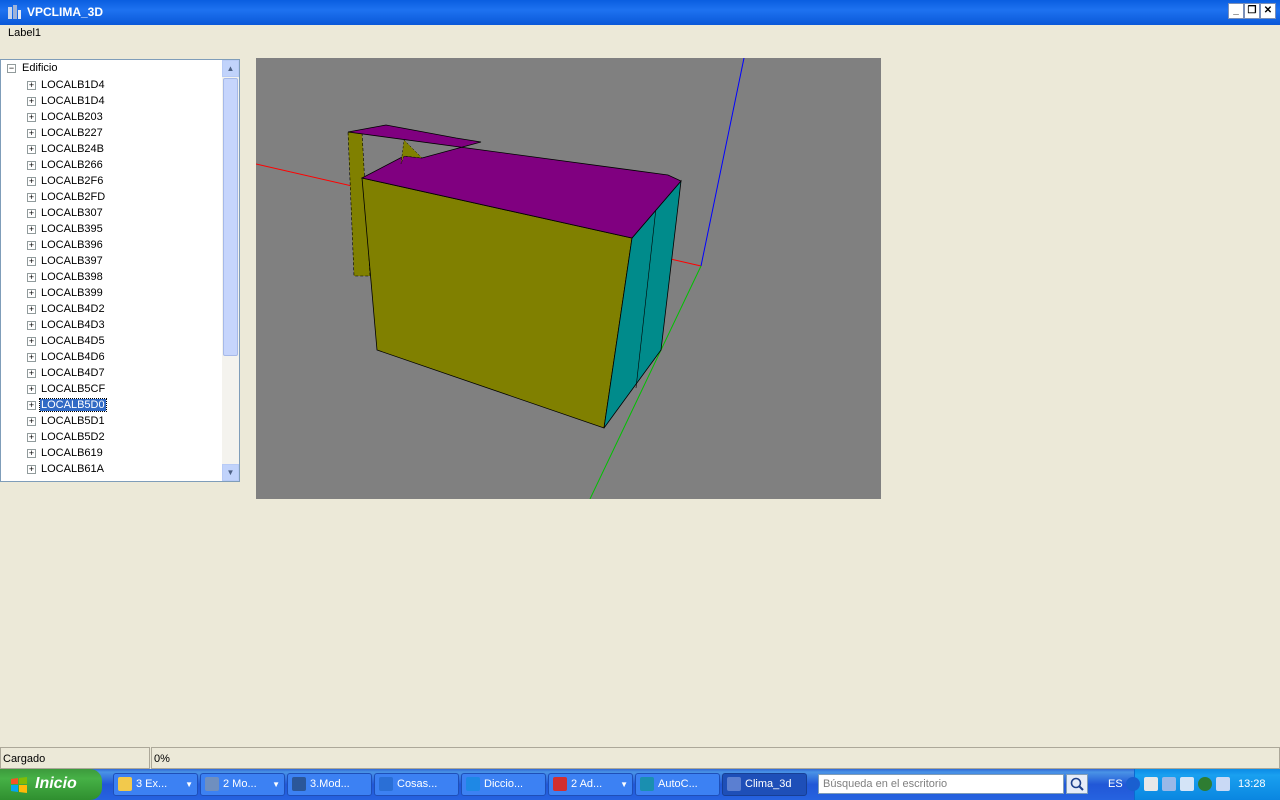 The width and height of the screenshot is (1280, 800). I want to click on tree-scrollbar: ▲ ▼, so click(230, 270).